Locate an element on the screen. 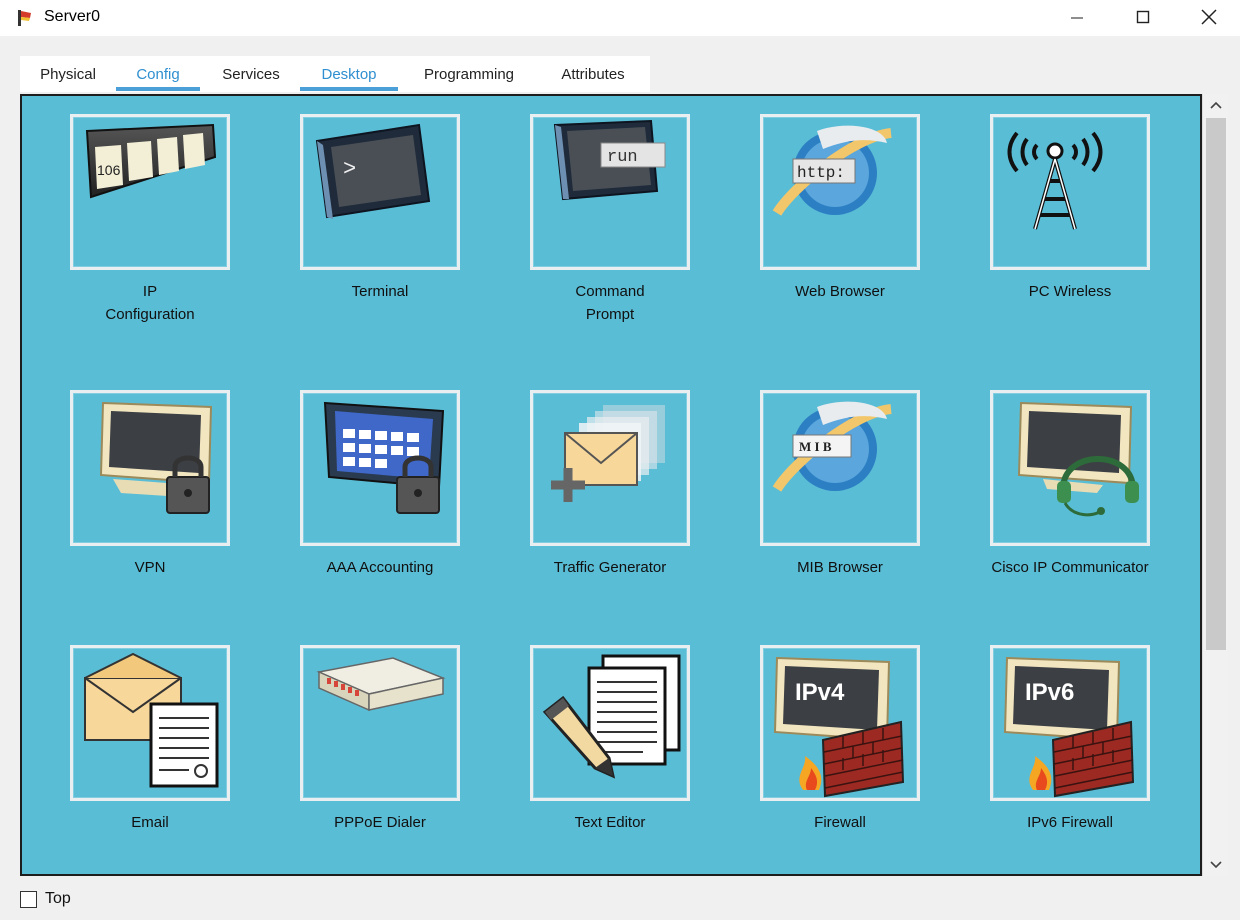 The width and height of the screenshot is (1240, 920). app-pppoe-dialer: PPPoE Dialer is located at coordinates (367, 750).